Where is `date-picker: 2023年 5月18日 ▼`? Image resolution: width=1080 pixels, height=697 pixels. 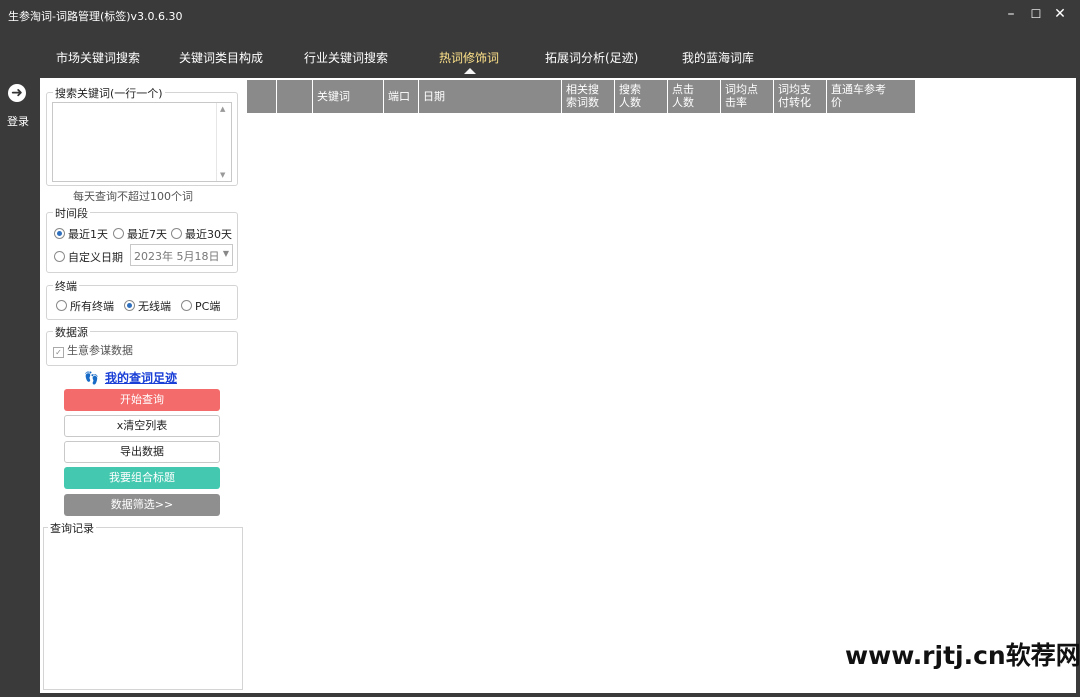 date-picker: 2023年 5月18日 ▼ is located at coordinates (181, 255).